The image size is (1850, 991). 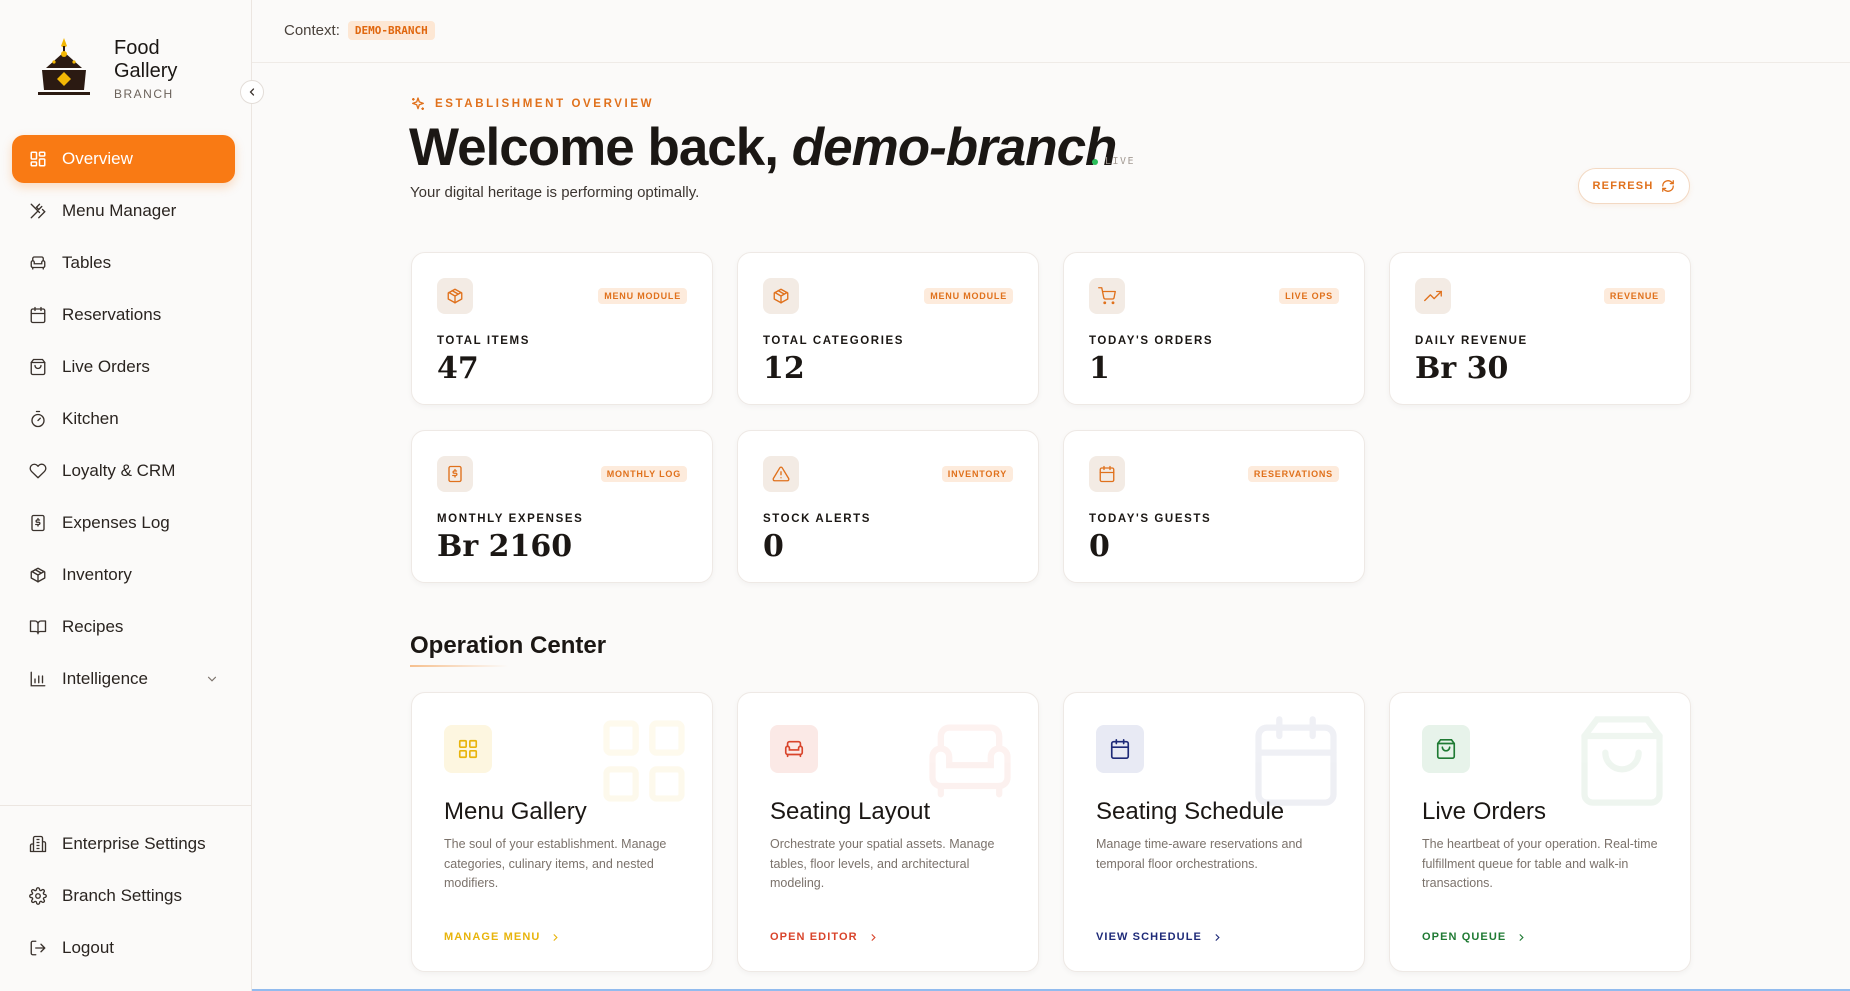 What do you see at coordinates (105, 678) in the screenshot?
I see `sidebar-item-label: Intelligence` at bounding box center [105, 678].